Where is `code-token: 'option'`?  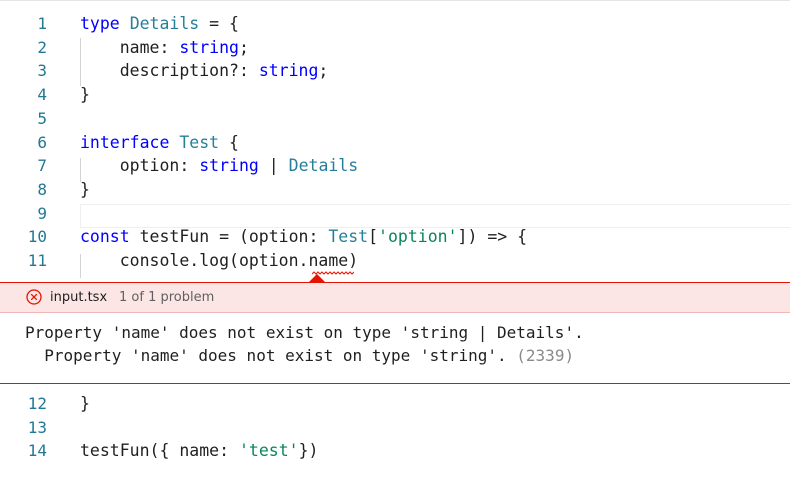
code-token: 'option' is located at coordinates (418, 237).